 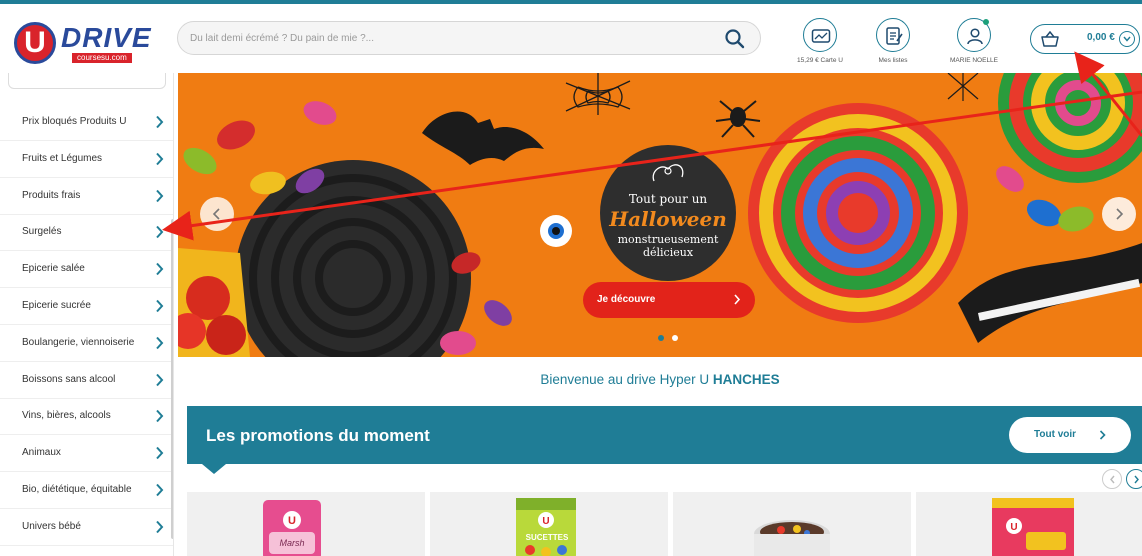 I want to click on basket-icon, so click(x=1050, y=41).